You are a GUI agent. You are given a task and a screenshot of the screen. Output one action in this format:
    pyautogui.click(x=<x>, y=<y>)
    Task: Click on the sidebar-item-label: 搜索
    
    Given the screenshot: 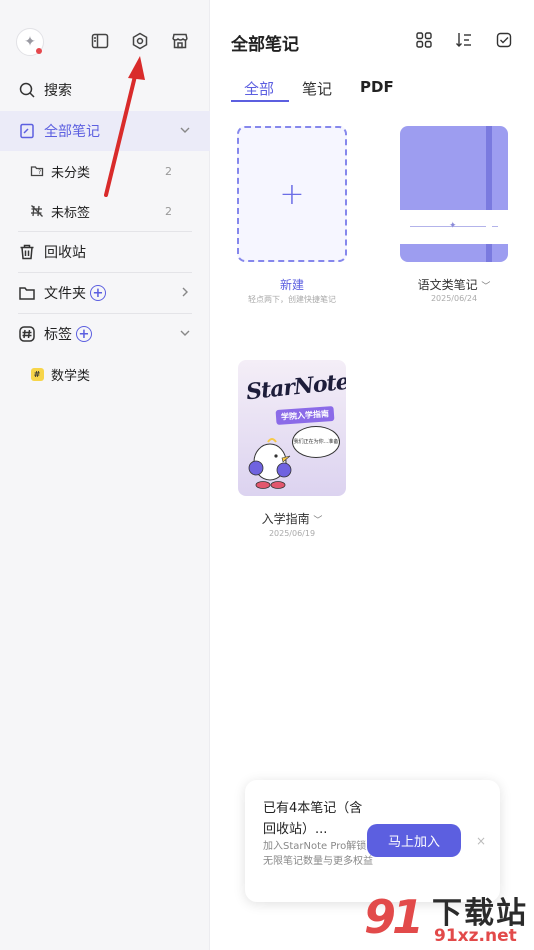 What is the action you would take?
    pyautogui.click(x=58, y=91)
    